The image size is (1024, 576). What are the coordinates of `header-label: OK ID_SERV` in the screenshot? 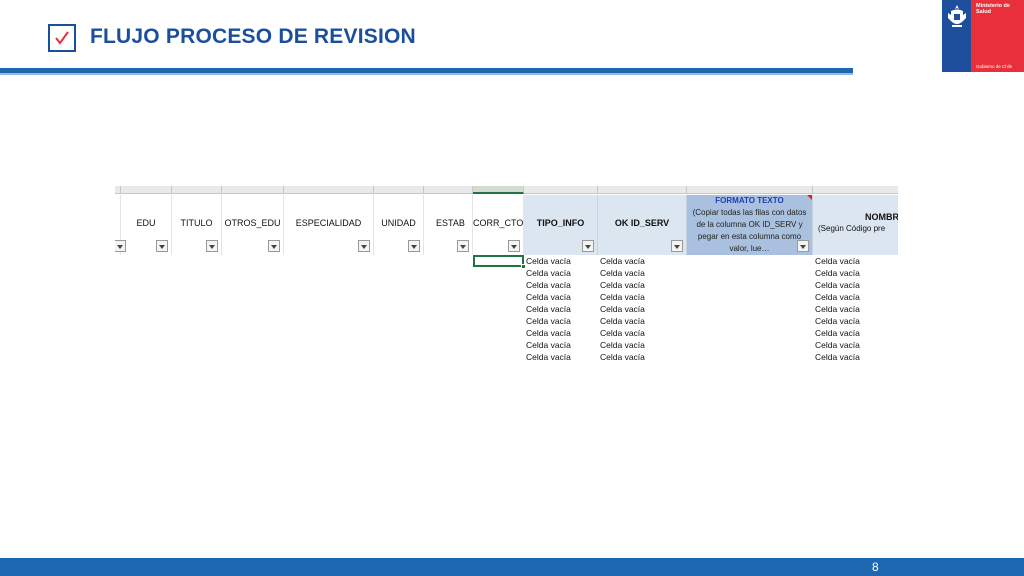 It's located at (642, 223).